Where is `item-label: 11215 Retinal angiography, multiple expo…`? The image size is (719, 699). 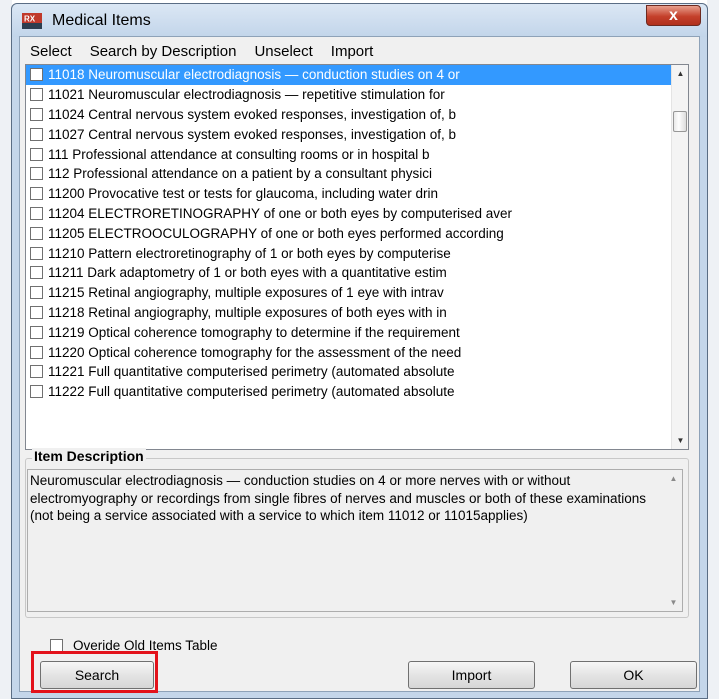 item-label: 11215 Retinal angiography, multiple expo… is located at coordinates (246, 293).